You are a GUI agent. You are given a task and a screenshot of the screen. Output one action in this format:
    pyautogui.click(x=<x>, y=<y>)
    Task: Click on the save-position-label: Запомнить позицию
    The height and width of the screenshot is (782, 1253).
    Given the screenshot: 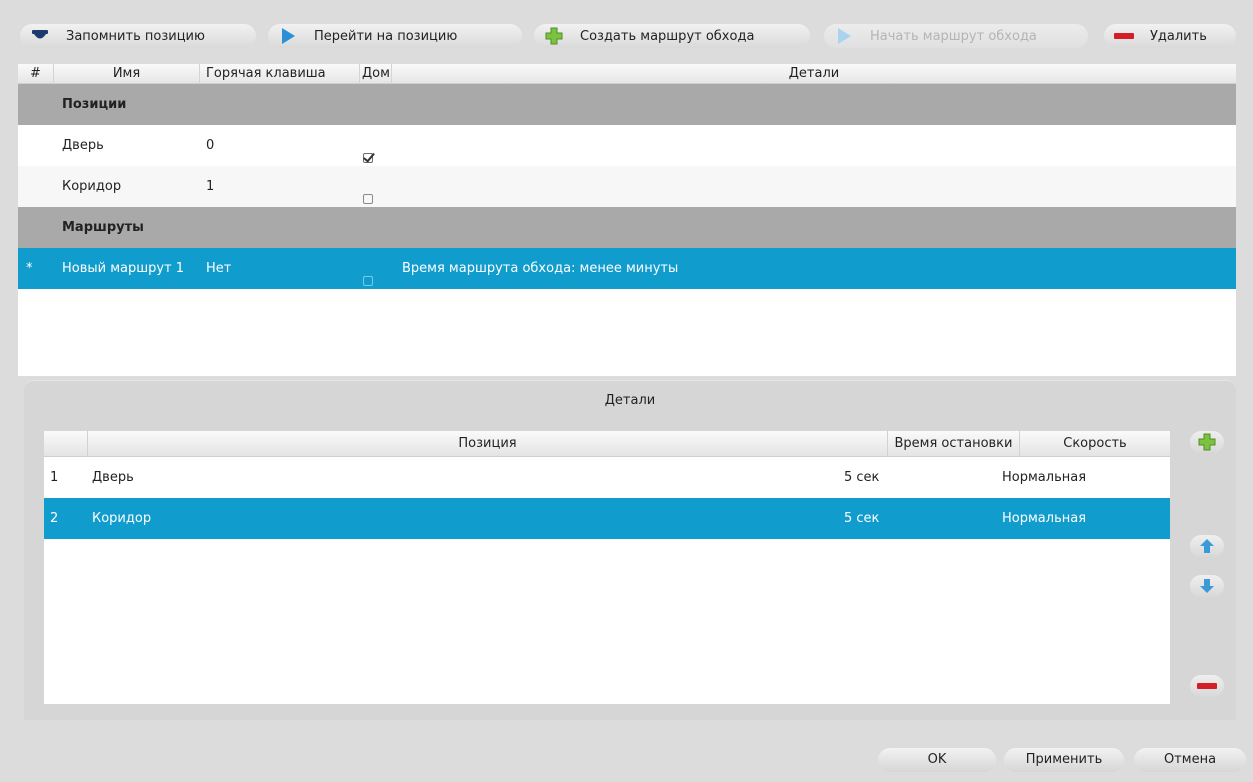 What is the action you would take?
    pyautogui.click(x=135, y=36)
    